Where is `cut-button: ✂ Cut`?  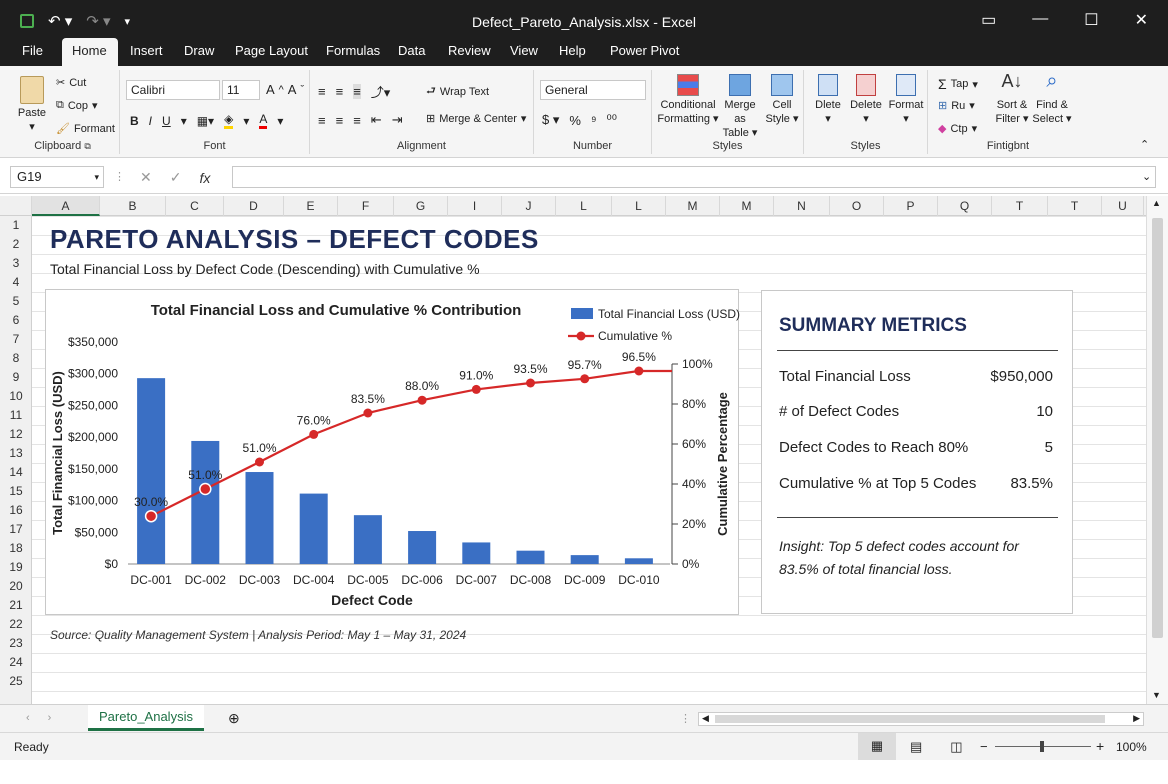
cut-button: ✂ Cut is located at coordinates (71, 83).